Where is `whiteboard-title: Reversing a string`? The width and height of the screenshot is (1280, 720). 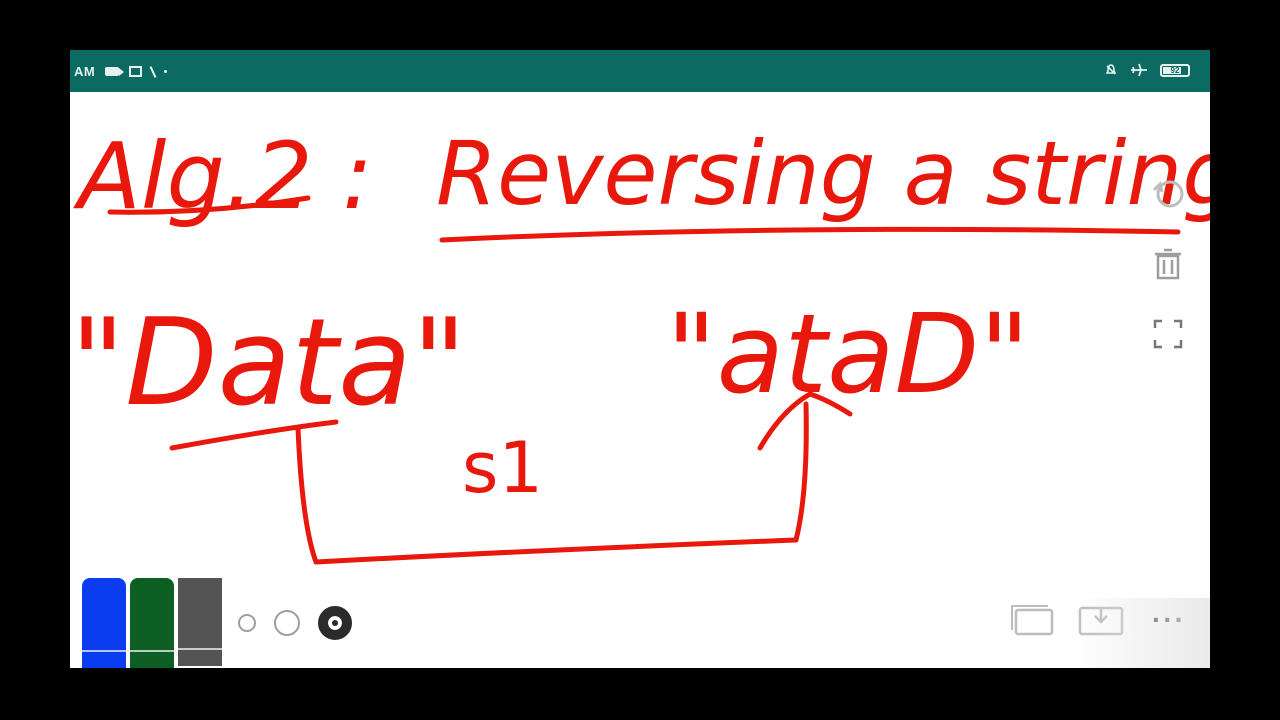
whiteboard-title: Reversing a string is located at coordinates (823, 173).